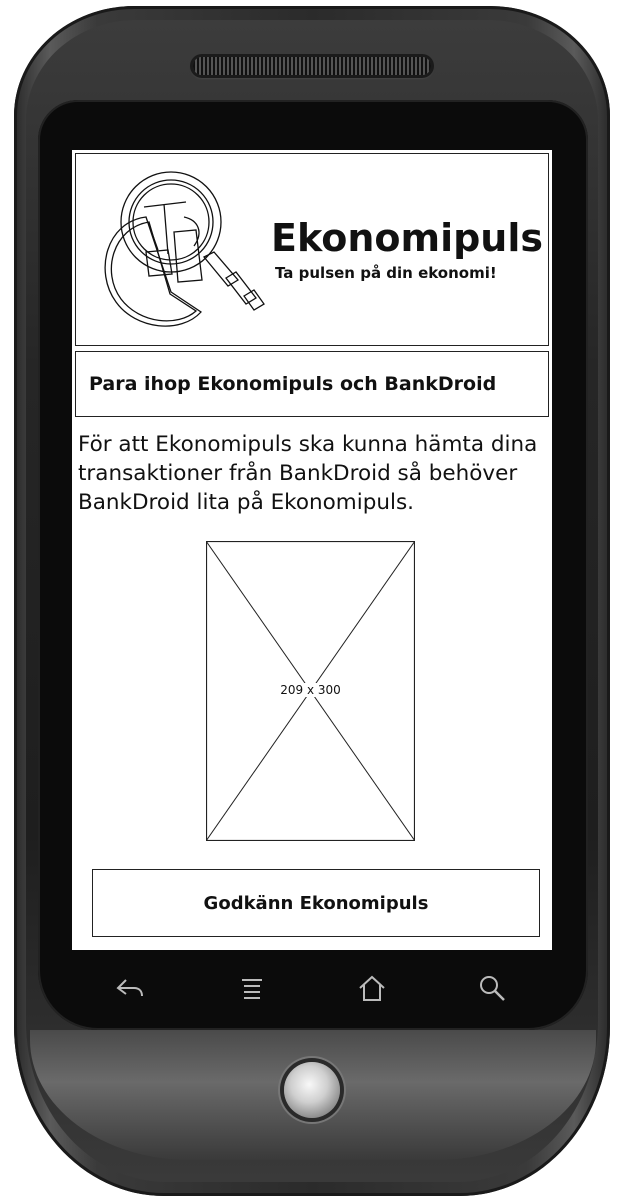 Image resolution: width=626 pixels, height=1202 pixels. What do you see at coordinates (372, 988) in the screenshot?
I see `home-icon` at bounding box center [372, 988].